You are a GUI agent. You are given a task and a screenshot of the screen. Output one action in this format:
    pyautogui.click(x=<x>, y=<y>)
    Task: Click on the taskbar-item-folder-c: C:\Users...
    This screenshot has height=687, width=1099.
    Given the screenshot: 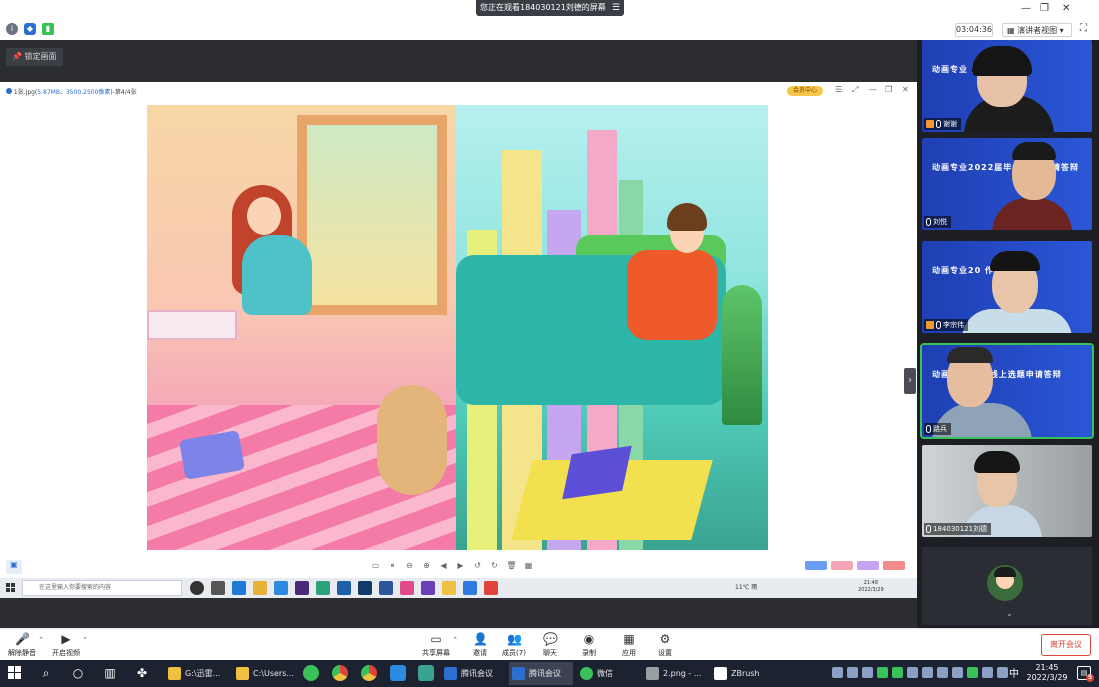 What is the action you would take?
    pyautogui.click(x=264, y=673)
    